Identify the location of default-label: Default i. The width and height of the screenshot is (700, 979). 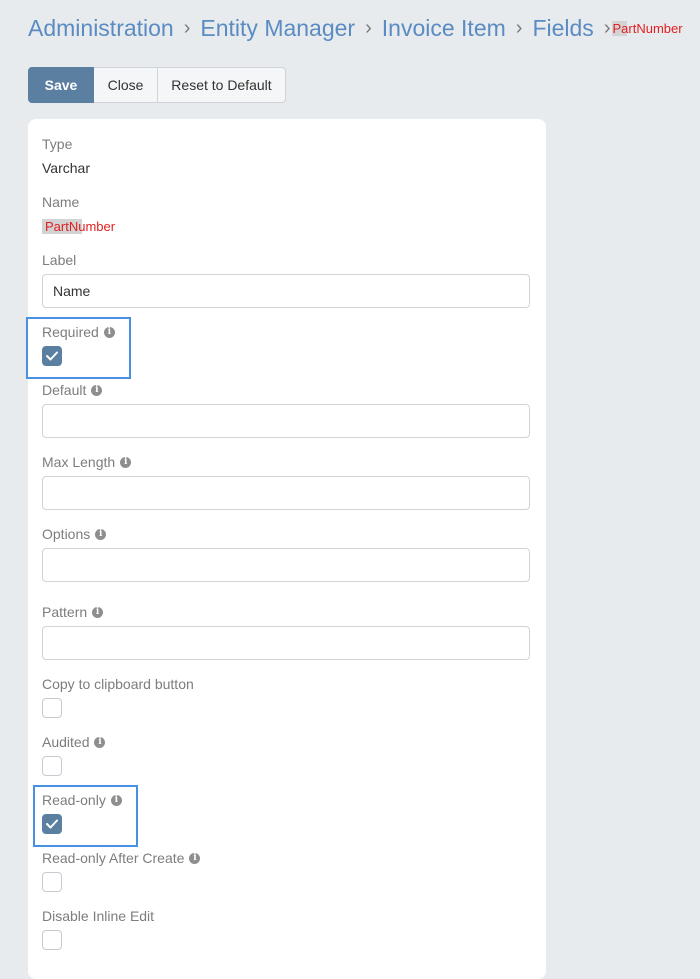
(72, 390).